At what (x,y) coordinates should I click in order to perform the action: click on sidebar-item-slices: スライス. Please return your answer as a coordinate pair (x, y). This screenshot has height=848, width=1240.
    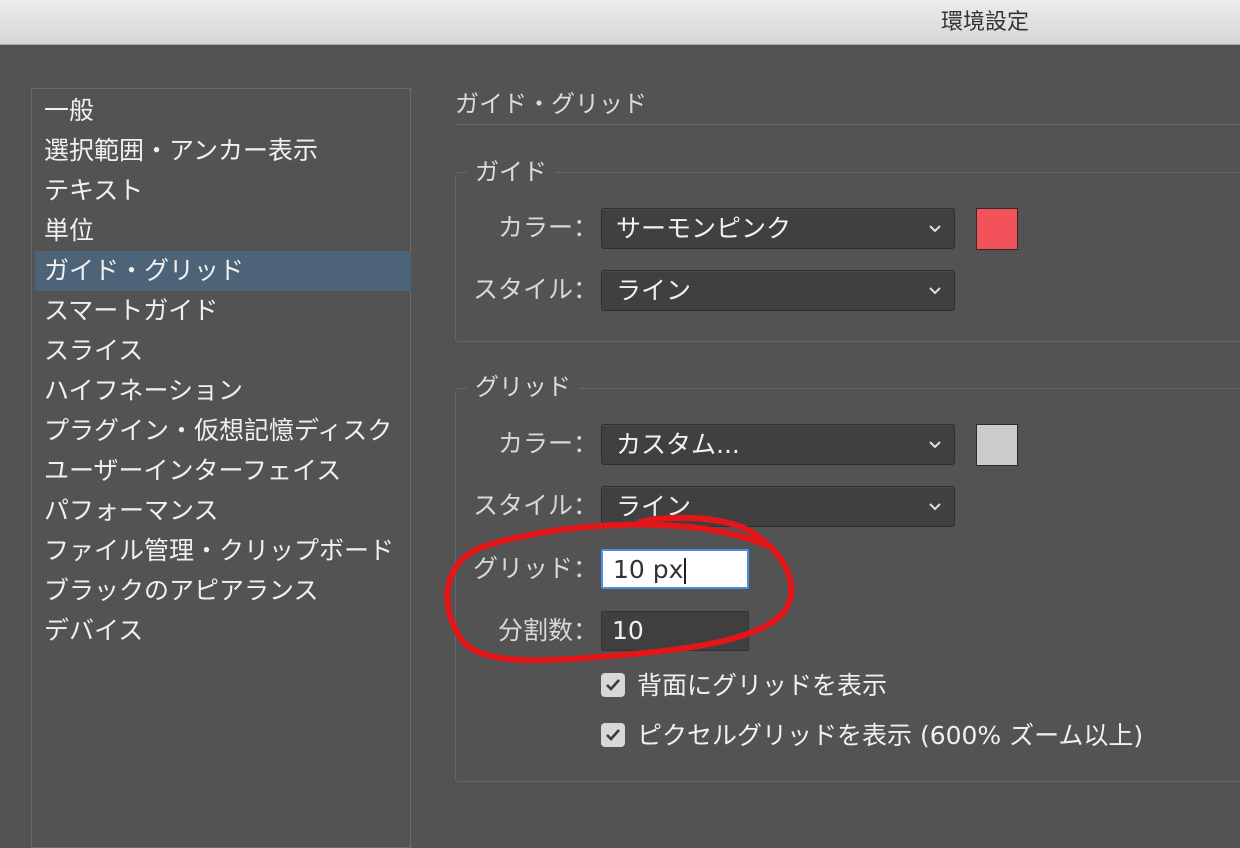
    Looking at the image, I should click on (223, 351).